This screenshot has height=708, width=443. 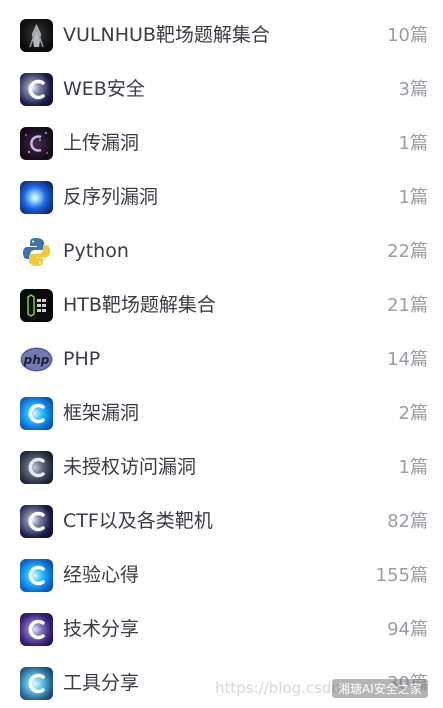 I want to click on category-row-vulnhub: VULNHUB靶场题解集合 10篇, so click(x=221, y=46).